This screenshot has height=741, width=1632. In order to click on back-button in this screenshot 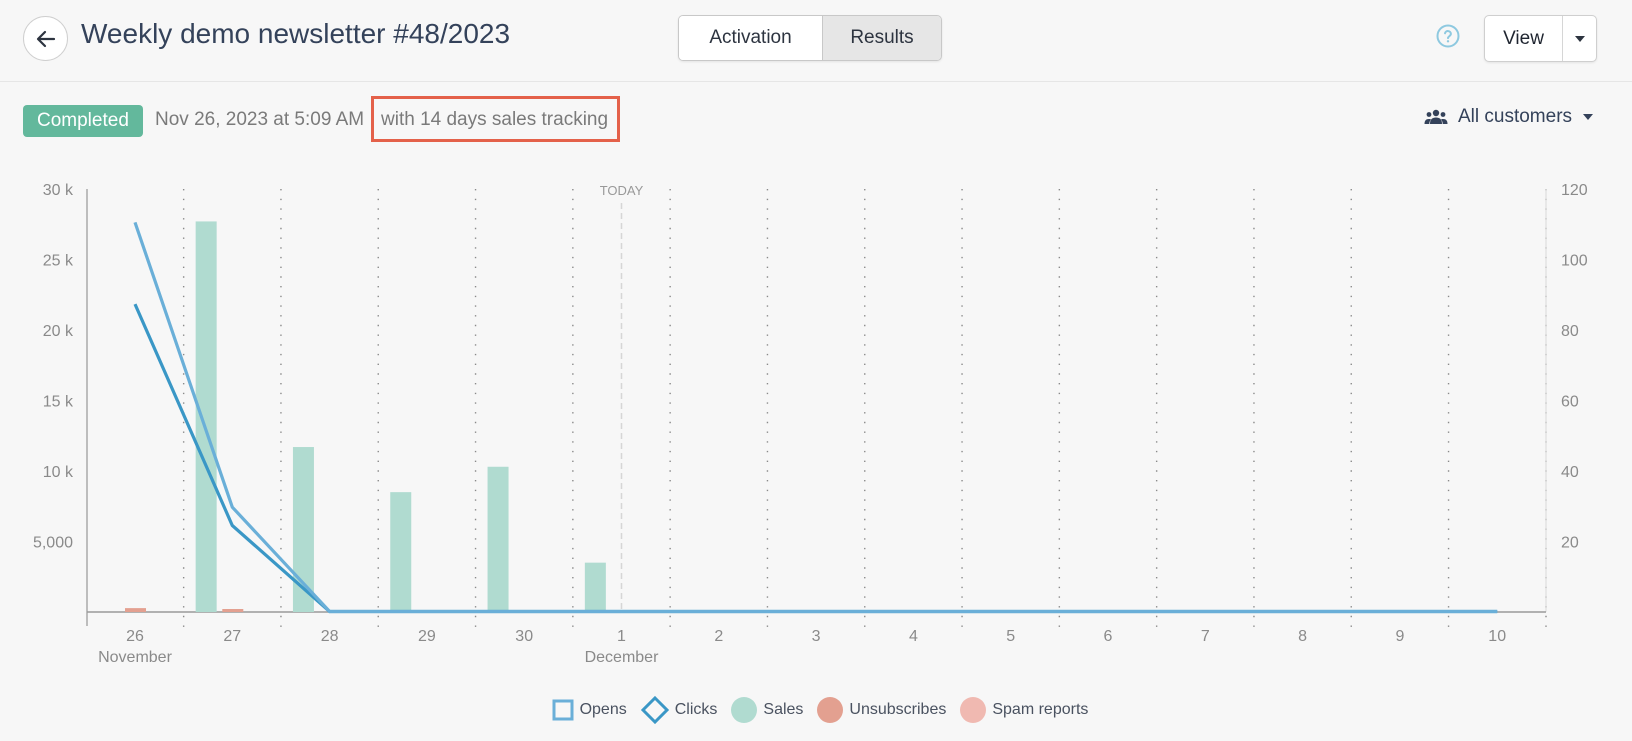, I will do `click(45, 38)`.